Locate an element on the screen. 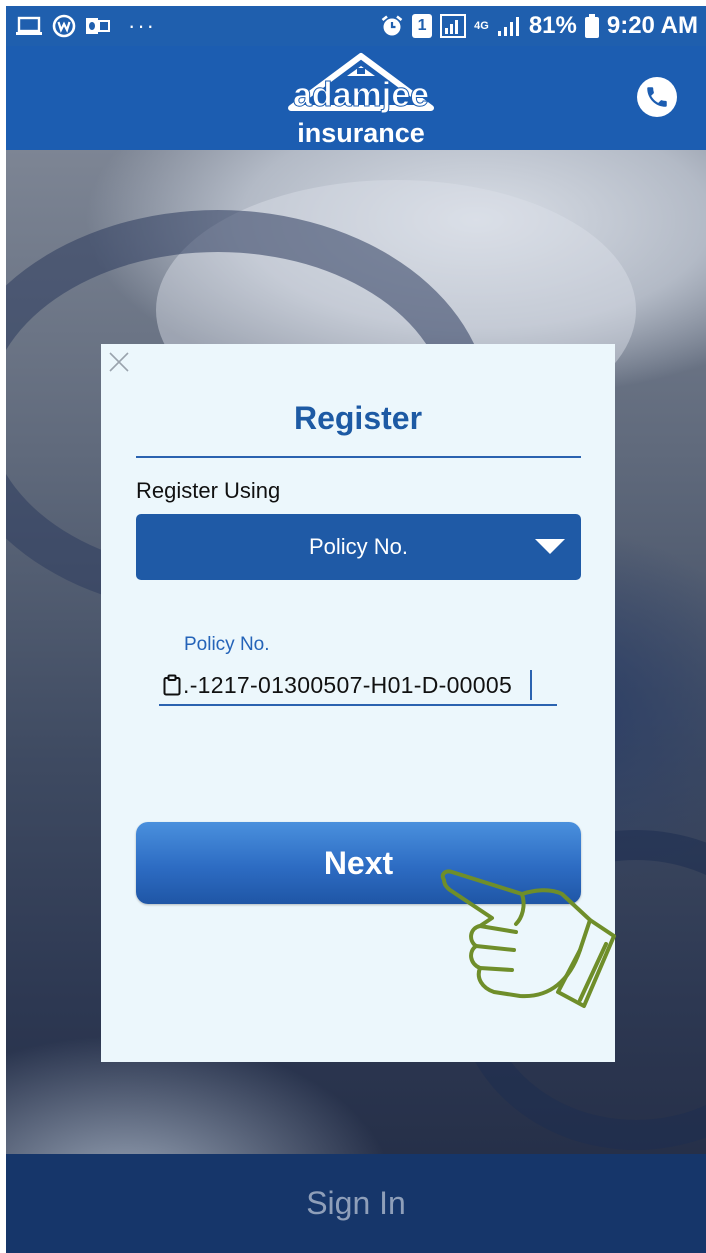 The image size is (706, 1253). more-icon: ··· is located at coordinates (142, 25).